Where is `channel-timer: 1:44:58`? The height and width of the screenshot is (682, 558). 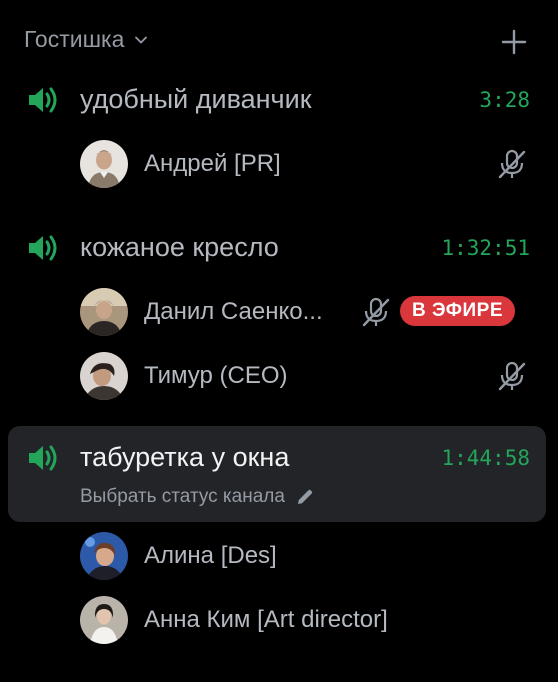
channel-timer: 1:44:58 is located at coordinates (485, 458).